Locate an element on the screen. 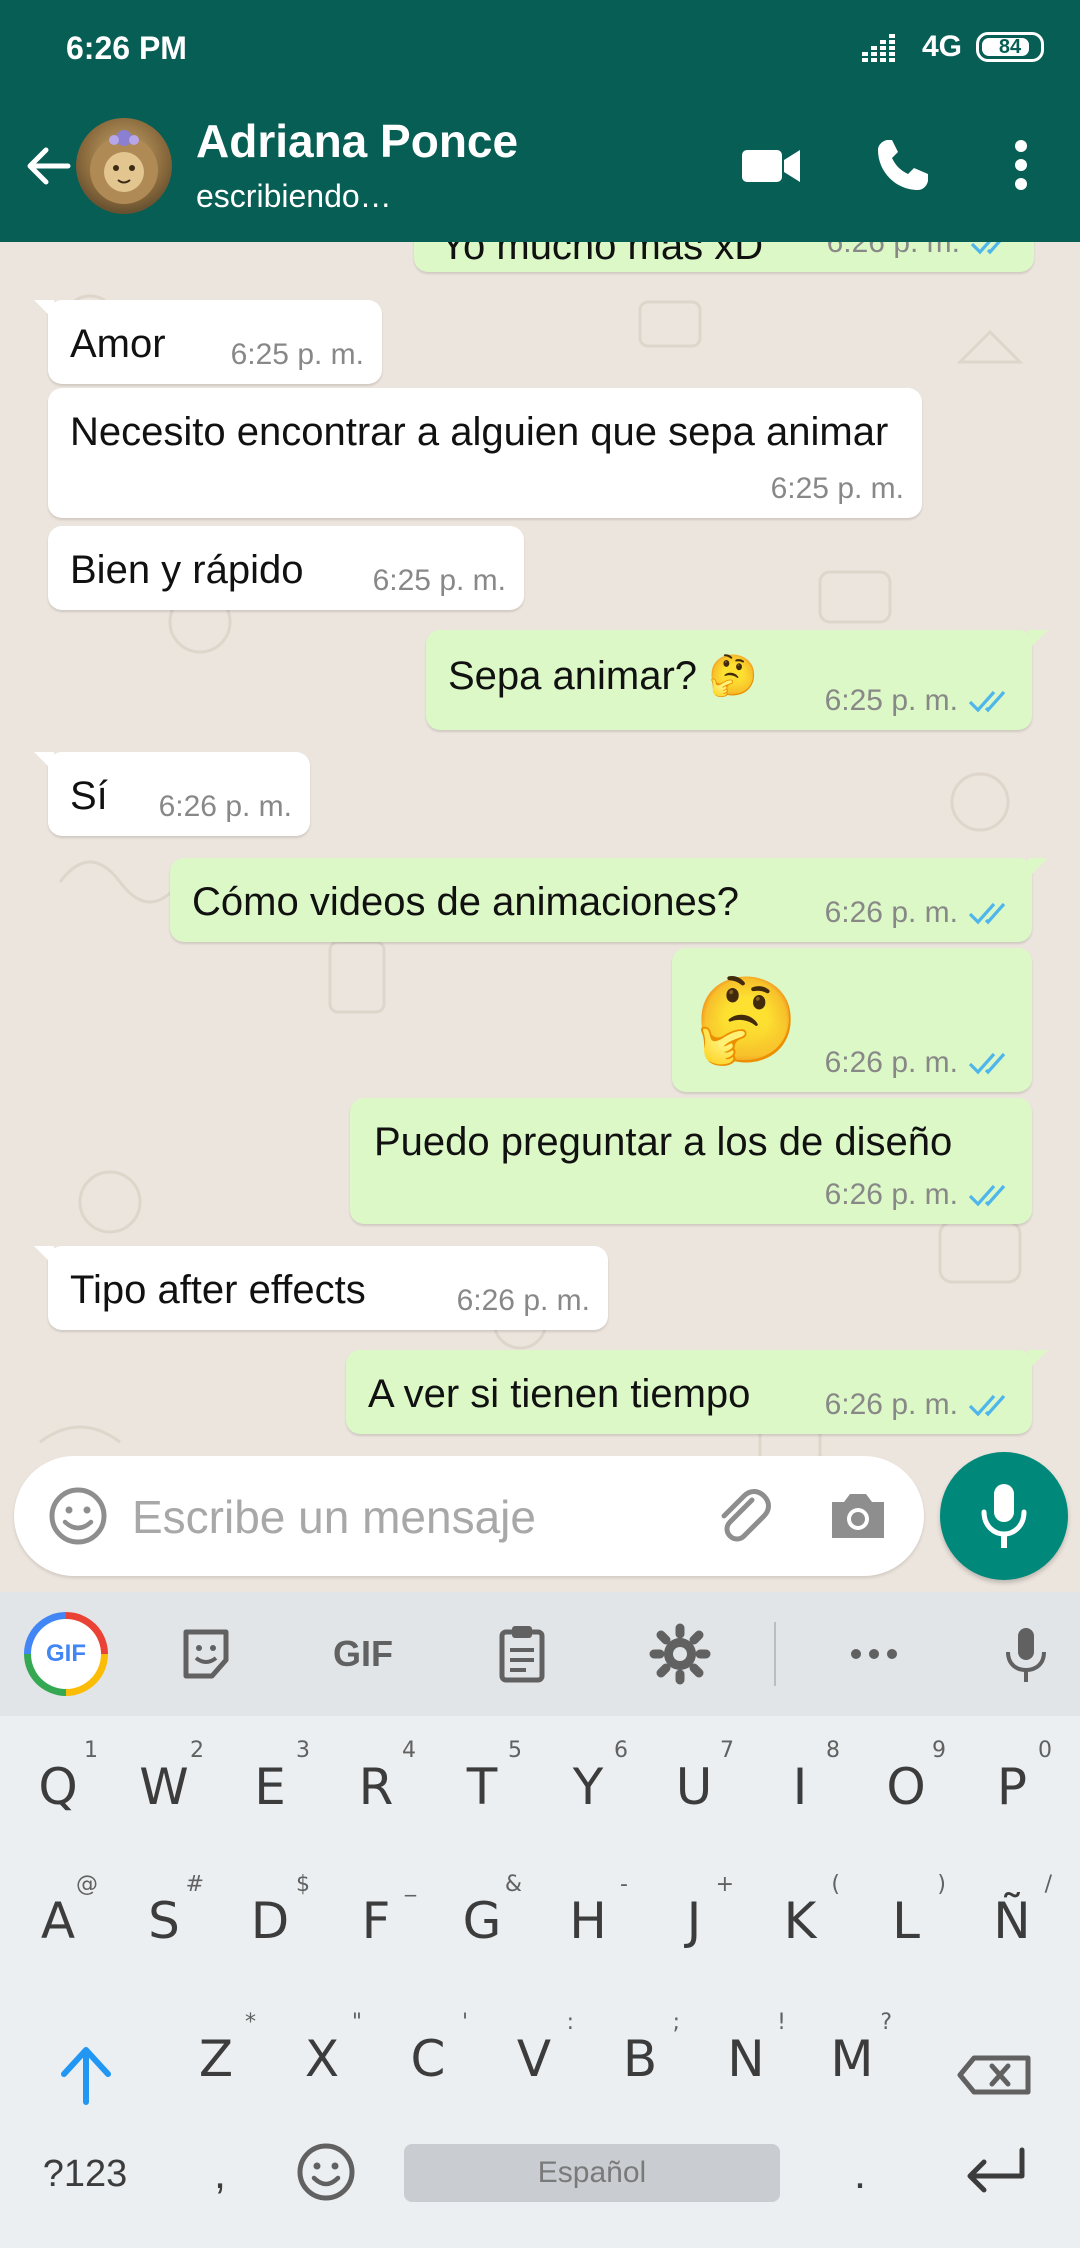 This screenshot has width=1080, height=2248. key-j: J + is located at coordinates (694, 1921).